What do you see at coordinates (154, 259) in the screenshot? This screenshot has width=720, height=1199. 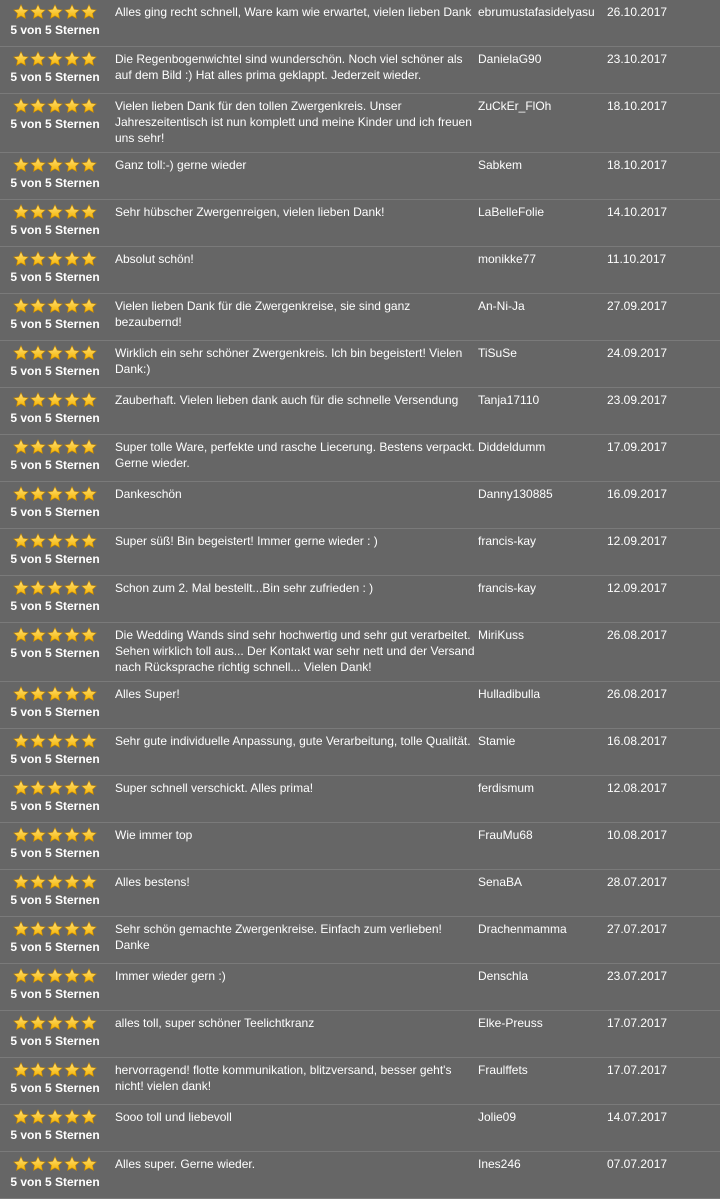 I see `review-comment: Absolut schön!` at bounding box center [154, 259].